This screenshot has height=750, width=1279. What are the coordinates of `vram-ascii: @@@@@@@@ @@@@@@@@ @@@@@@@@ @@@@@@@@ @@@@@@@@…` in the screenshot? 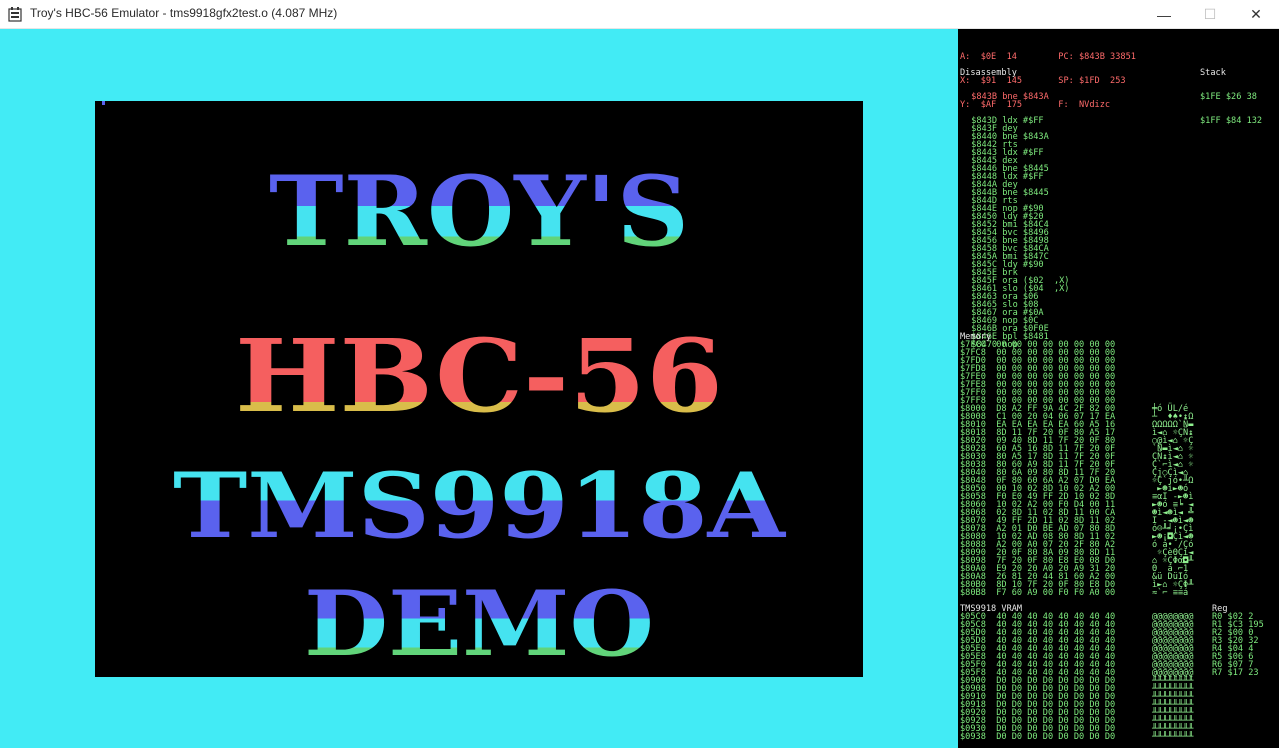 It's located at (1173, 677).